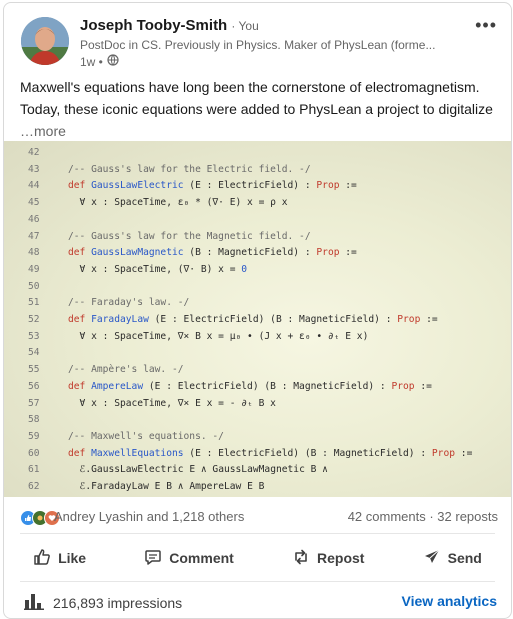  Describe the element at coordinates (113, 61) in the screenshot. I see `globe-icon` at that location.